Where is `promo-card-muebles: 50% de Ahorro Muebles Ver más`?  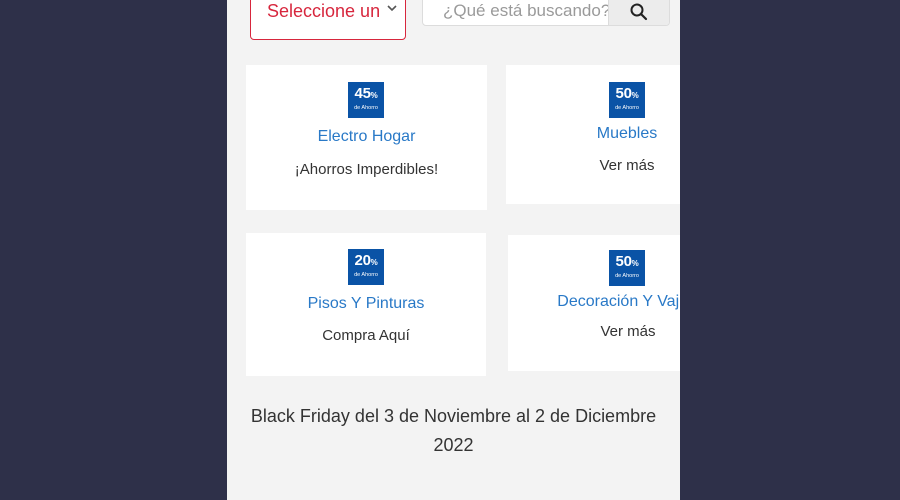 promo-card-muebles: 50% de Ahorro Muebles Ver más is located at coordinates (593, 134).